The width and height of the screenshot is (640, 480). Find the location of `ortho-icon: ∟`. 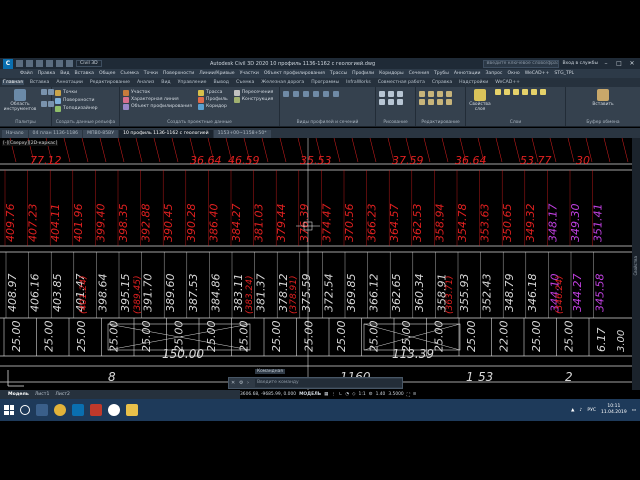

ortho-icon: ∟ is located at coordinates (341, 394).